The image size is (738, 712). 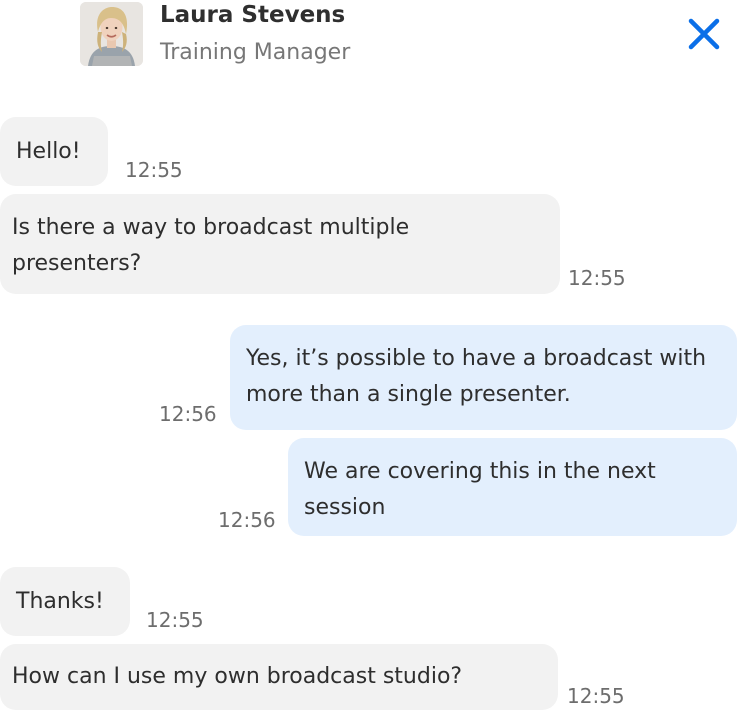 I want to click on message-bubble-outgoing: We are covering this in the next session, so click(x=512, y=487).